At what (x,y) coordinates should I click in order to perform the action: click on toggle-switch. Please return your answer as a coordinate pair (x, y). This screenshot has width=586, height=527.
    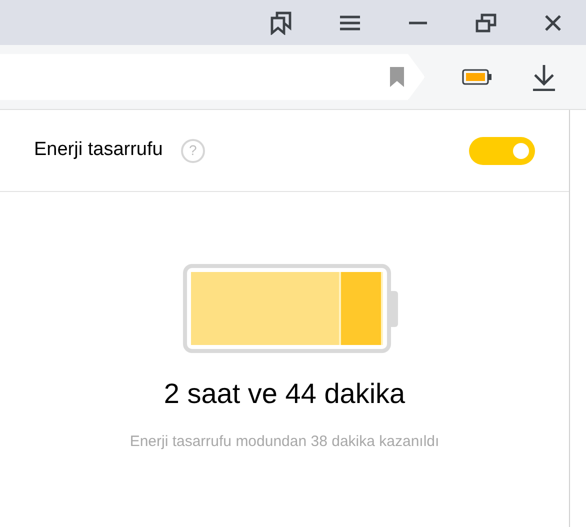
    Looking at the image, I should click on (502, 150).